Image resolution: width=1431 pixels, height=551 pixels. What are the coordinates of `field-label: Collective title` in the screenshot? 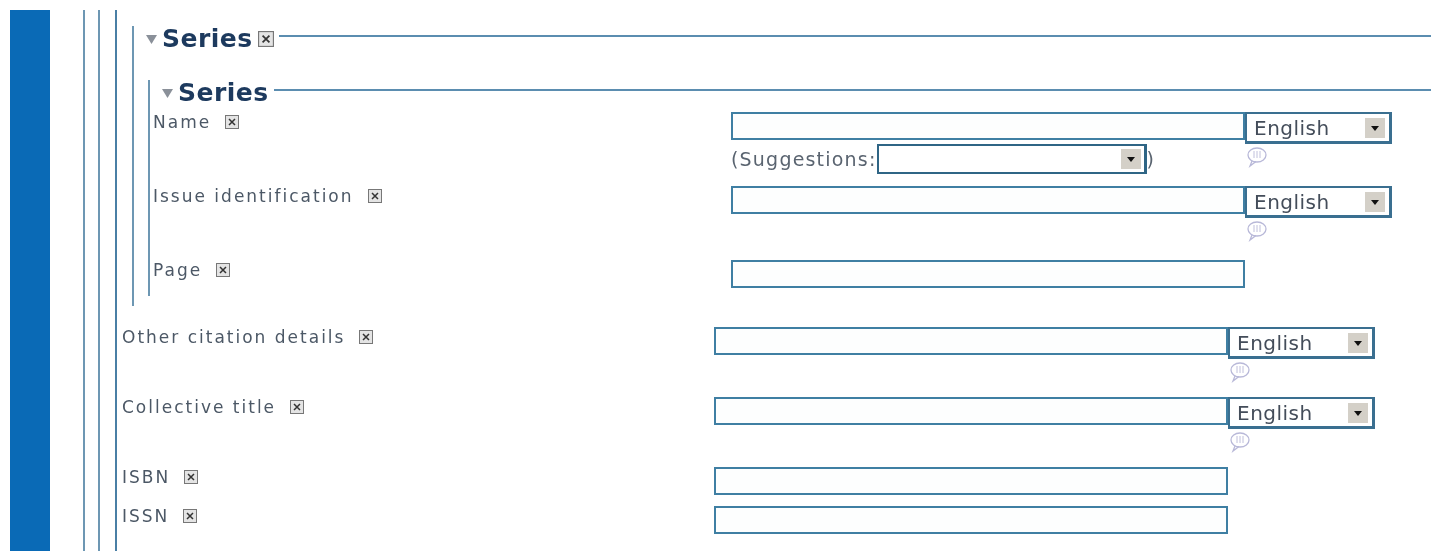 It's located at (199, 407).